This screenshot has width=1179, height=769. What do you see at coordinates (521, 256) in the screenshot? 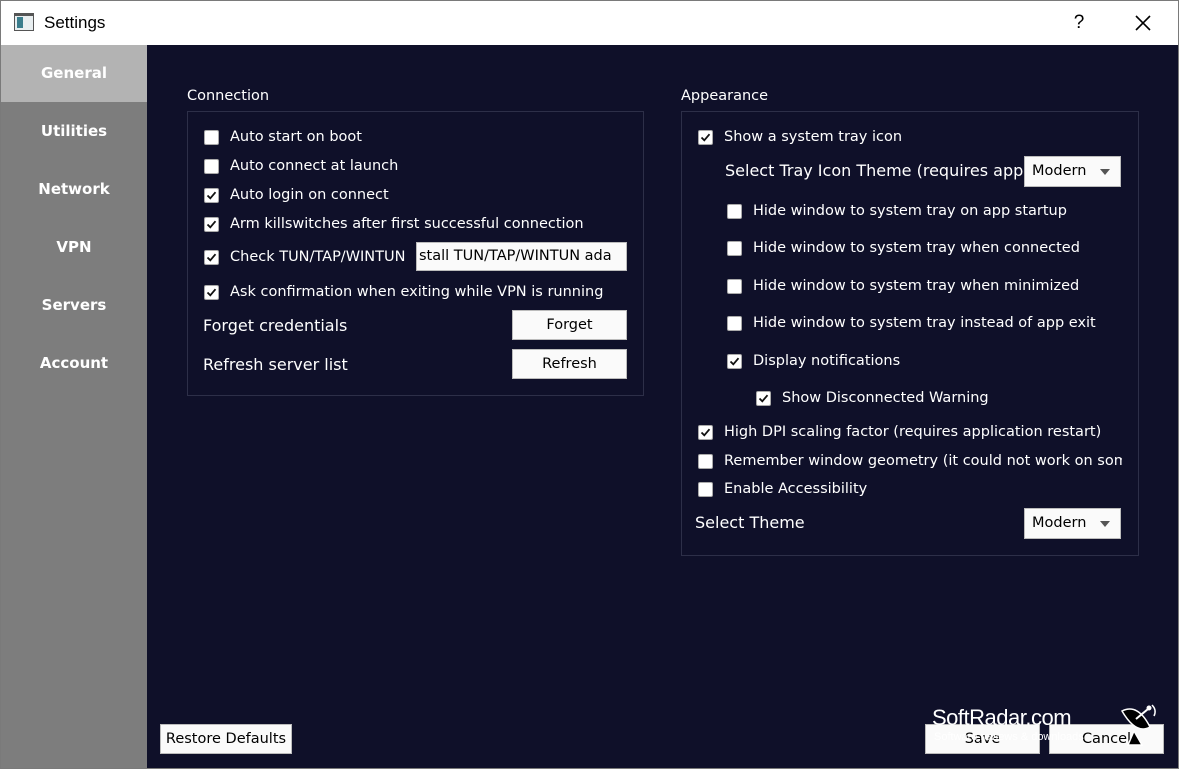
I see `install-tun-button: stall TUN/TAP/WINTUN ada` at bounding box center [521, 256].